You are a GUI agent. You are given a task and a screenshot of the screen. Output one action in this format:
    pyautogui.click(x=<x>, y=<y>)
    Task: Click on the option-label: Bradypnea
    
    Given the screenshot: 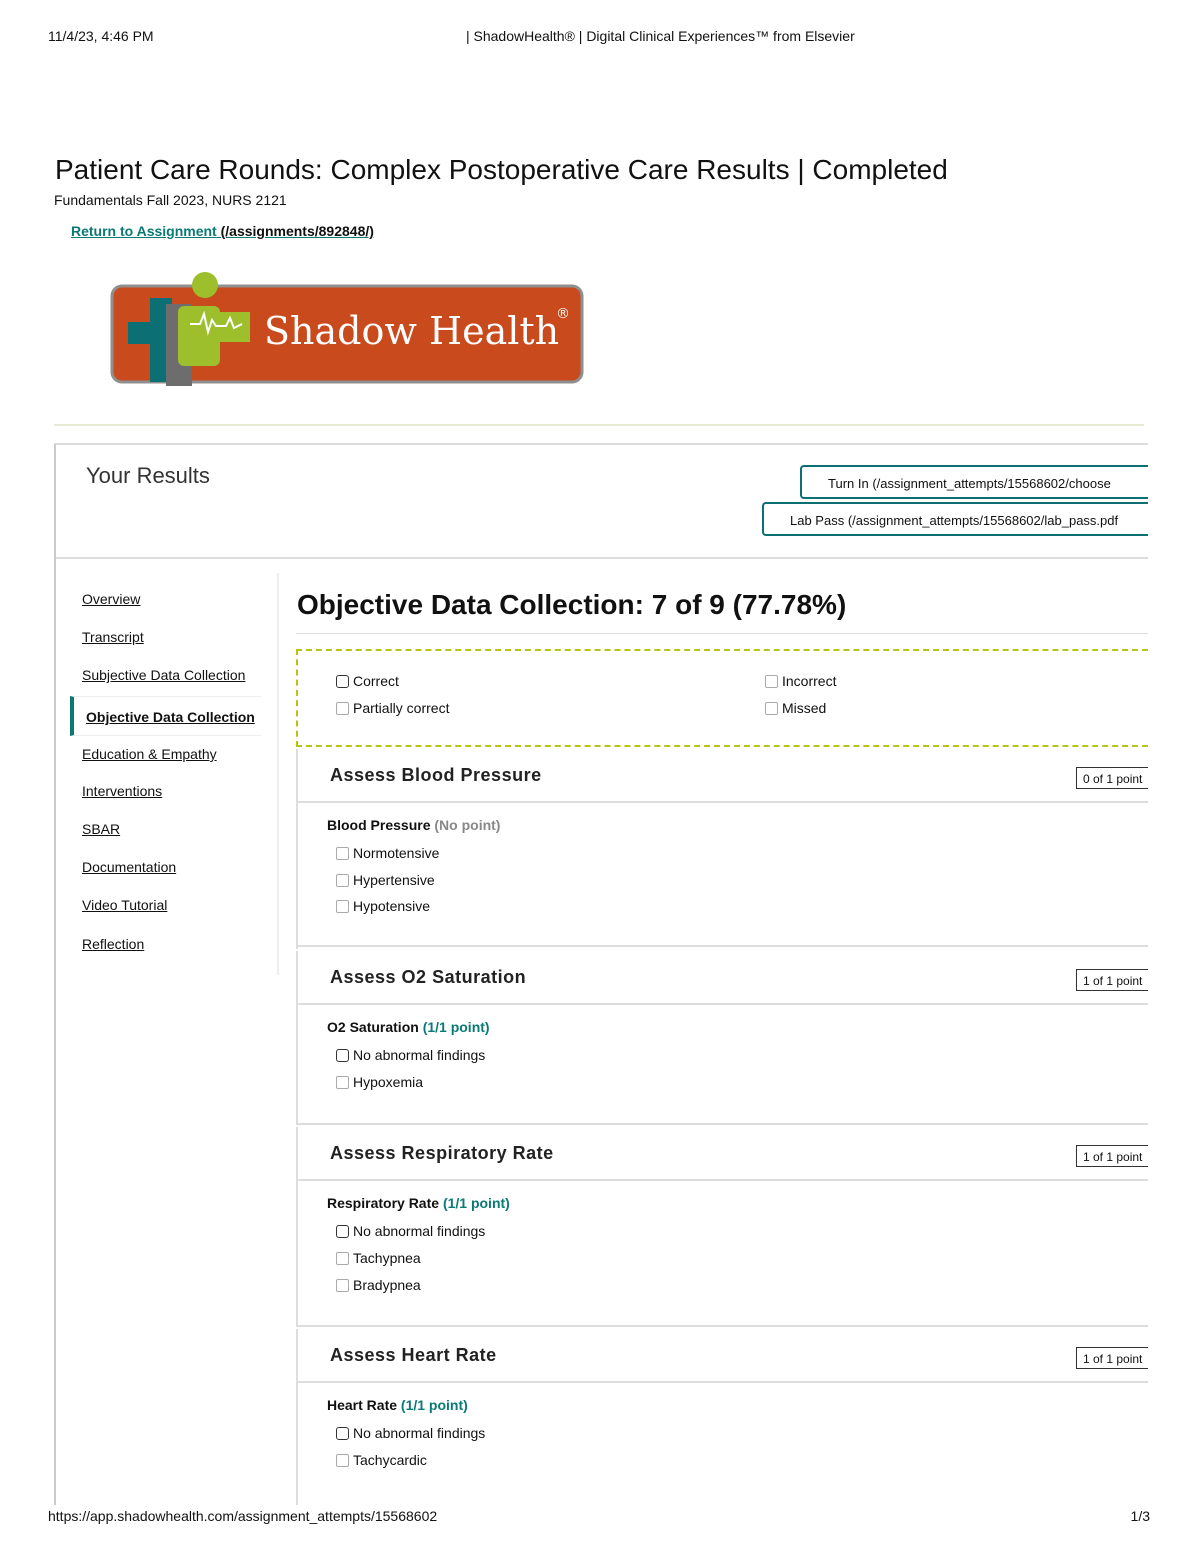 What is the action you would take?
    pyautogui.click(x=387, y=1285)
    